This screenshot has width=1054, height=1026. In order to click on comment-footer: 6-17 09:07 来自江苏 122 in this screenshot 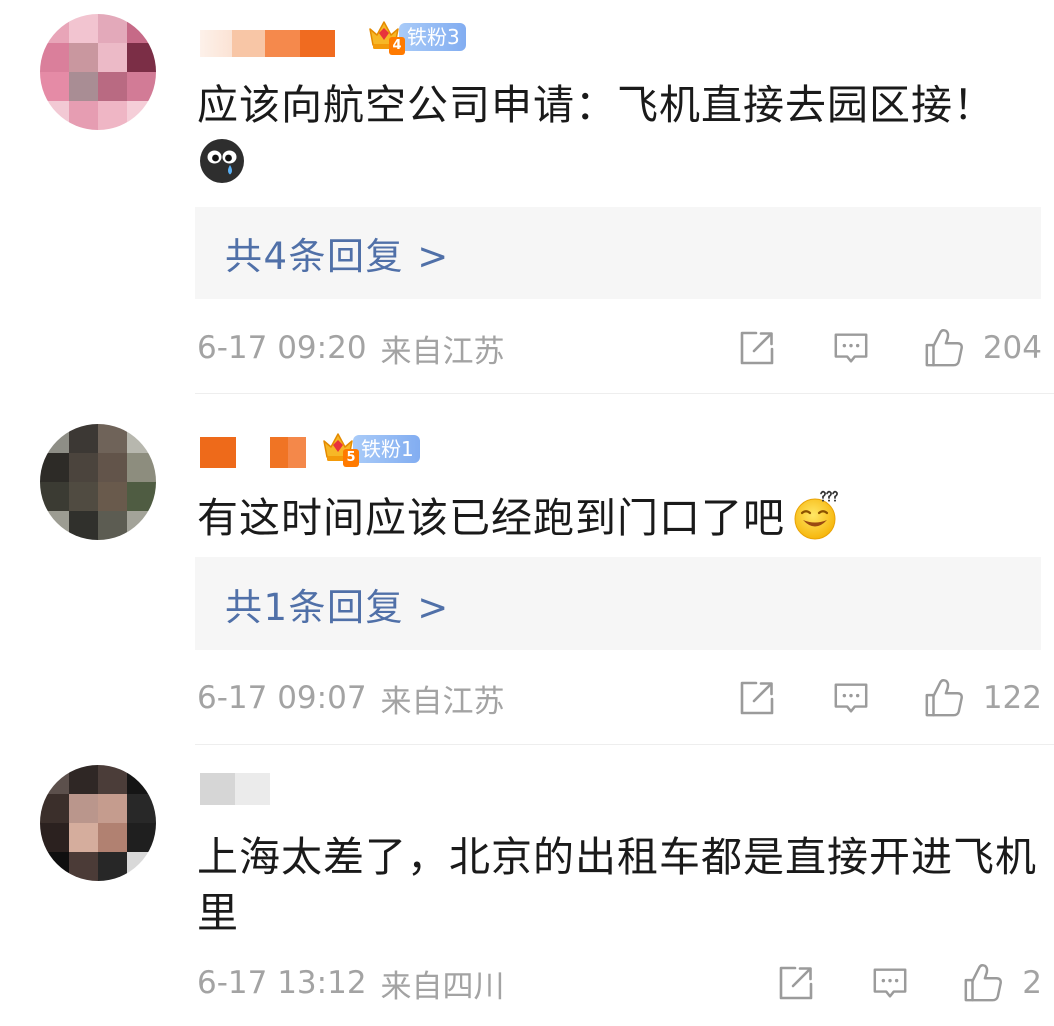, I will do `click(619, 698)`.